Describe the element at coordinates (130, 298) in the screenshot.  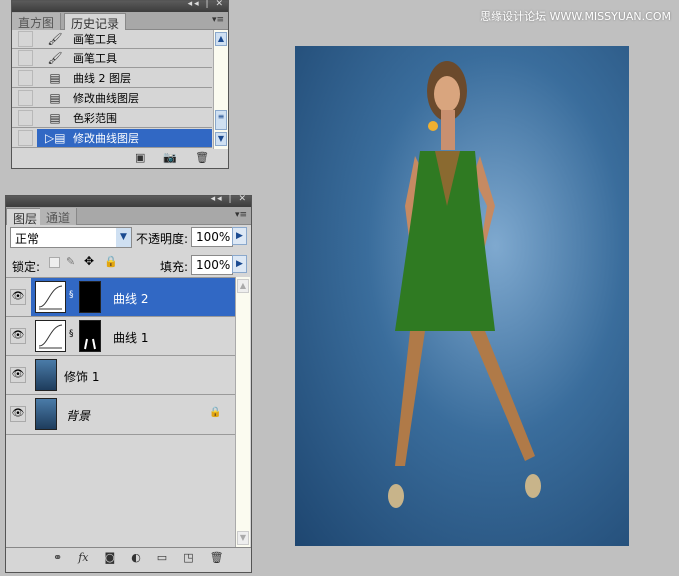
I see `layer-name: 曲线 2` at that location.